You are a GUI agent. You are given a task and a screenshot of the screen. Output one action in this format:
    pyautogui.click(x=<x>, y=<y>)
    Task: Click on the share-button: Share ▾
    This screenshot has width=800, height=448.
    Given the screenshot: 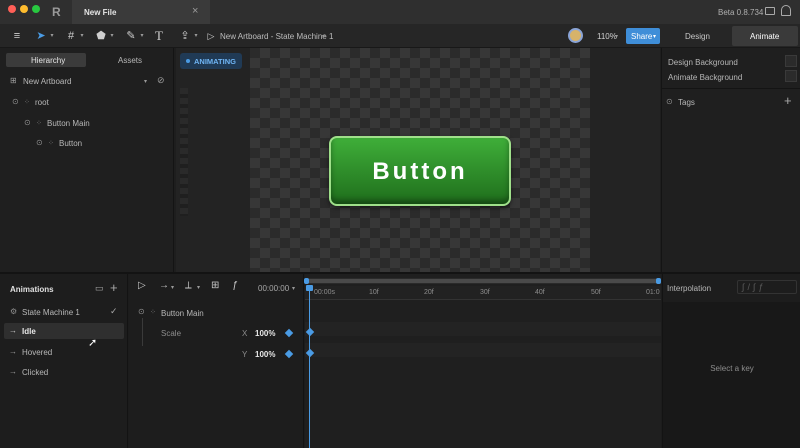 What is the action you would take?
    pyautogui.click(x=643, y=36)
    